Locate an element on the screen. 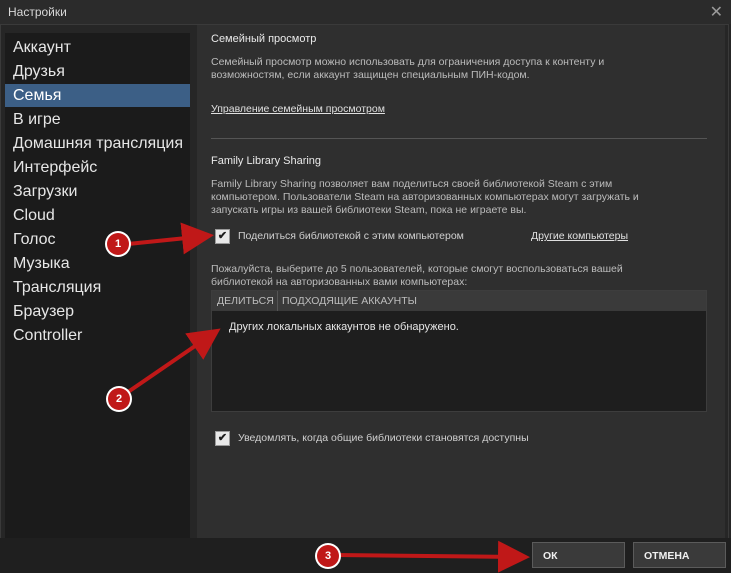 The width and height of the screenshot is (731, 573). family-view-heading: Семейный просмотр is located at coordinates (264, 39).